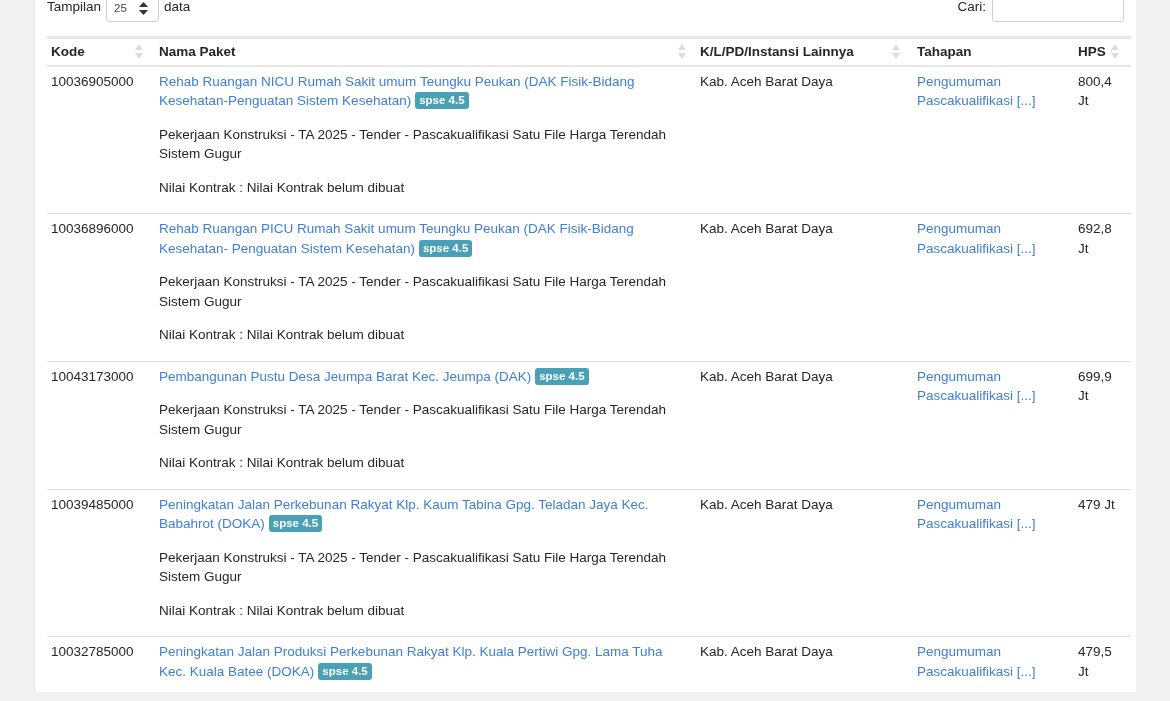 The width and height of the screenshot is (1170, 701). What do you see at coordinates (1101, 51) in the screenshot?
I see `column-header: HPS` at bounding box center [1101, 51].